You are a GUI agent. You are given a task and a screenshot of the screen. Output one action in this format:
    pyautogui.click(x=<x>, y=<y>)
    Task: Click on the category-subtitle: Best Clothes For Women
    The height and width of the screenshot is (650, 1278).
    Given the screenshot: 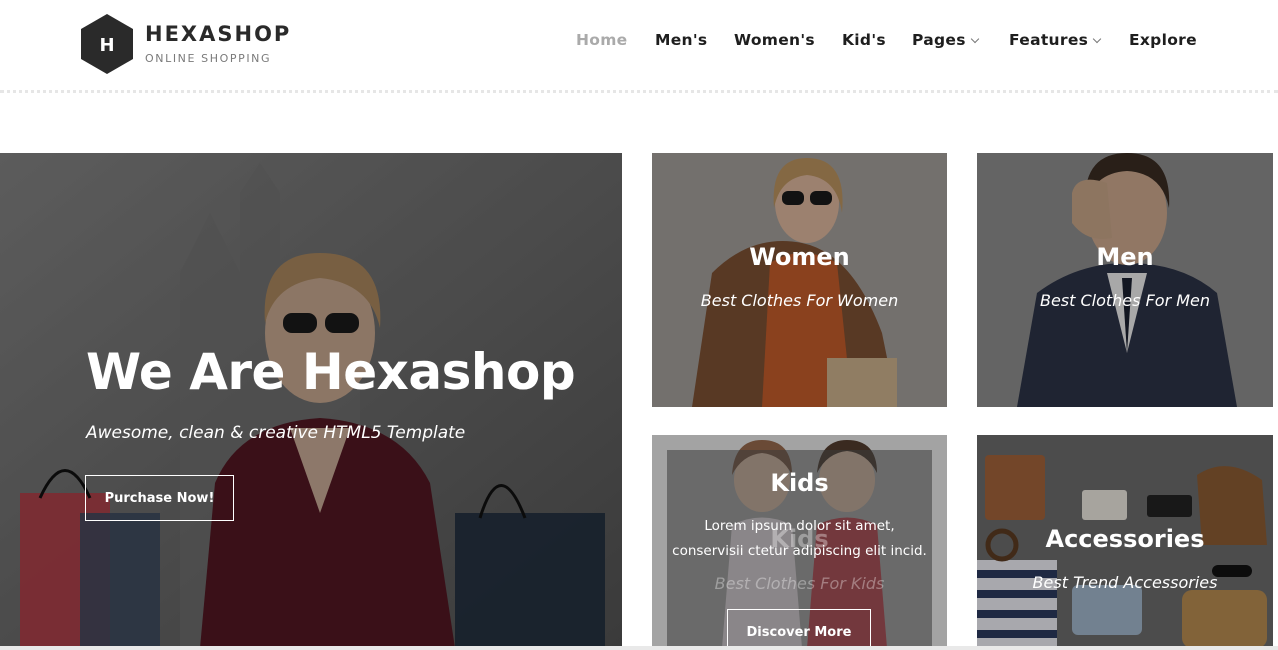 What is the action you would take?
    pyautogui.click(x=799, y=300)
    